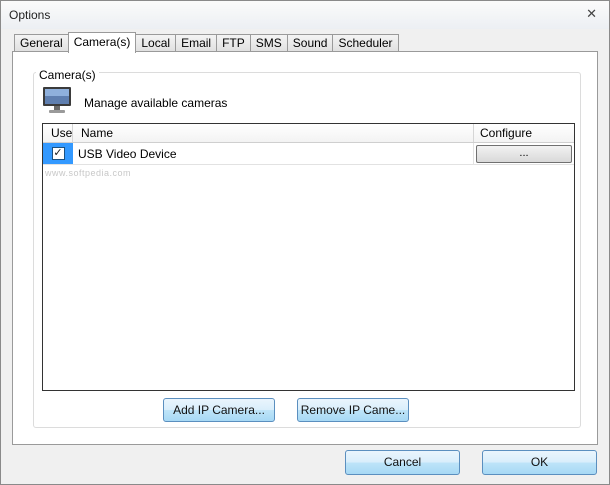 The width and height of the screenshot is (610, 485). I want to click on column-header-configure: Configure, so click(524, 133).